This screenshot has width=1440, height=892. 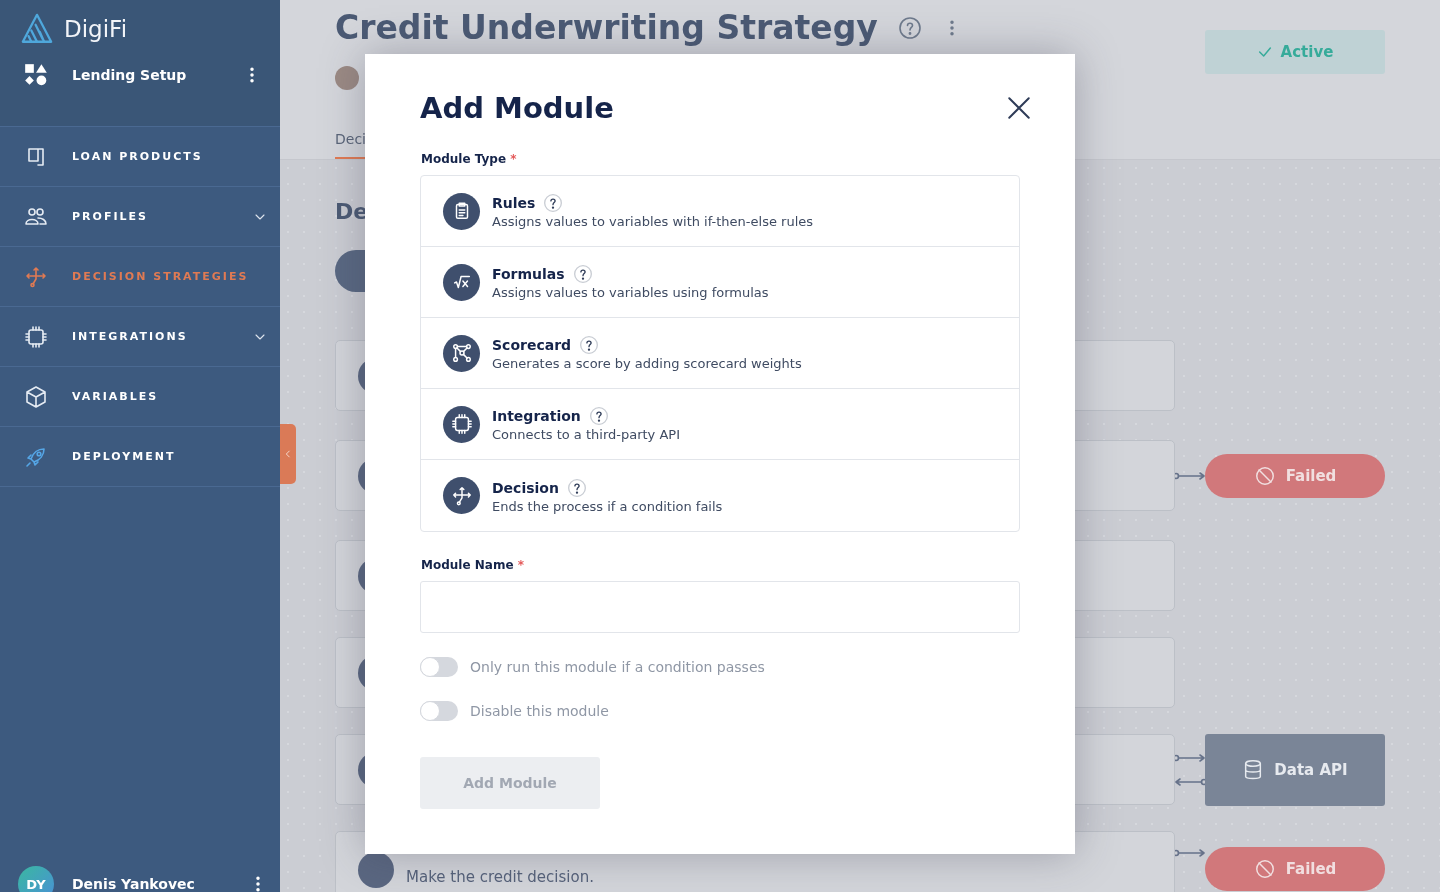 What do you see at coordinates (720, 353) in the screenshot?
I see `module-type-option: Scorecard Generates a score by adding scorecard weights` at bounding box center [720, 353].